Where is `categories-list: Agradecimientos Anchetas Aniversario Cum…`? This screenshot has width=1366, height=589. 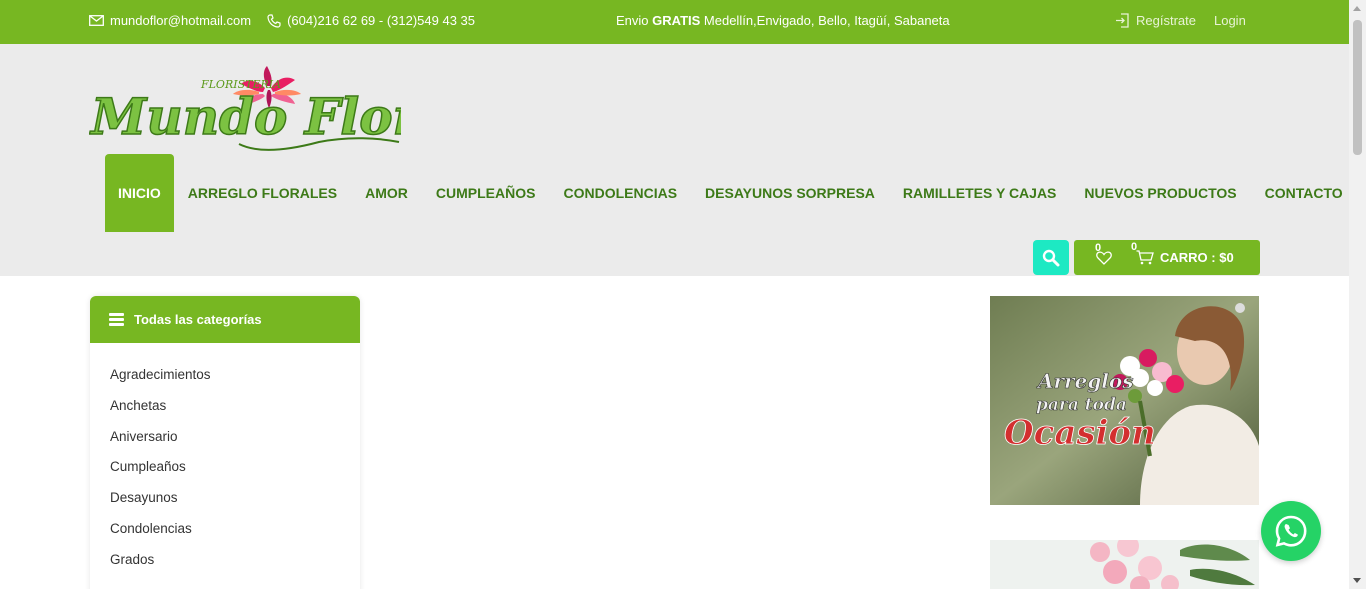
categories-list: Agradecimientos Anchetas Aniversario Cum… is located at coordinates (225, 463).